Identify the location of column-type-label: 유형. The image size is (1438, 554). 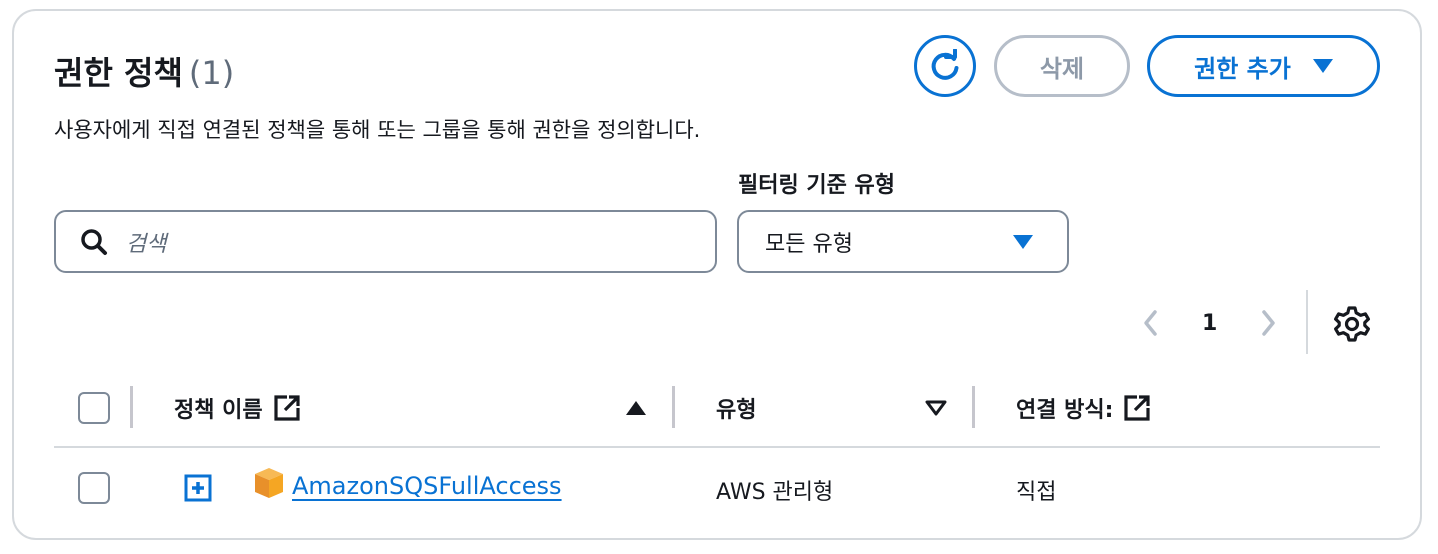
(736, 410).